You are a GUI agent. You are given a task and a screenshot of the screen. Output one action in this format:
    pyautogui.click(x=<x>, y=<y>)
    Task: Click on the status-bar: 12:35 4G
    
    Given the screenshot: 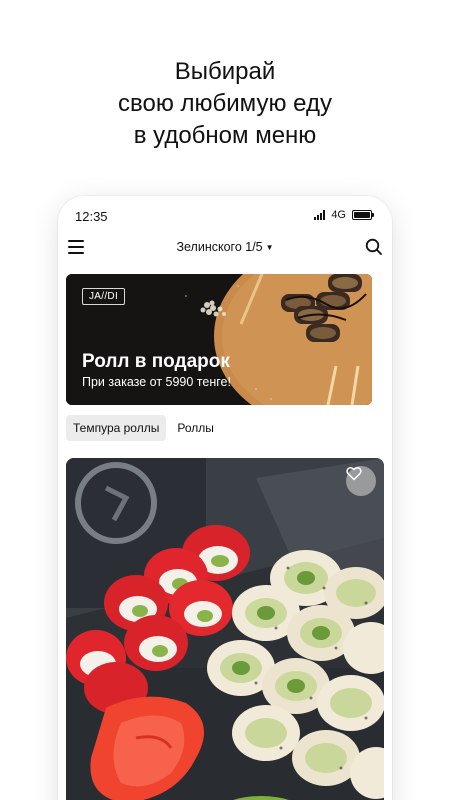 What is the action you would take?
    pyautogui.click(x=225, y=214)
    